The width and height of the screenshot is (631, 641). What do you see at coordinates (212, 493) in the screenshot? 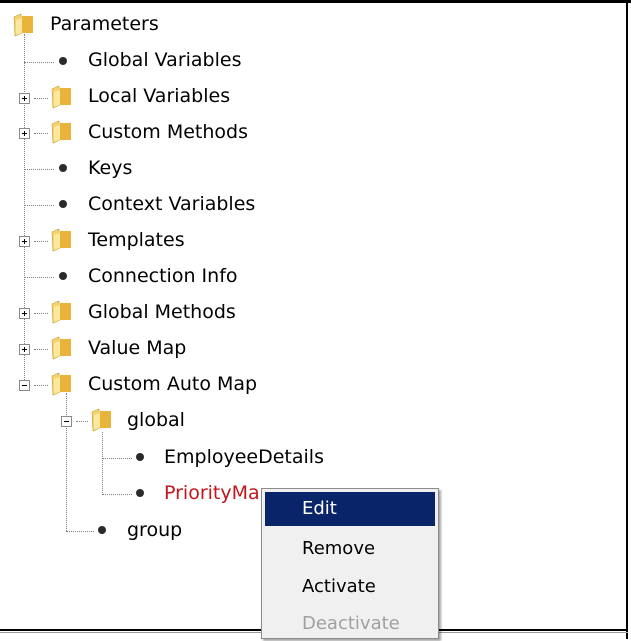
I see `tree-item-priority-map: PriorityMa` at bounding box center [212, 493].